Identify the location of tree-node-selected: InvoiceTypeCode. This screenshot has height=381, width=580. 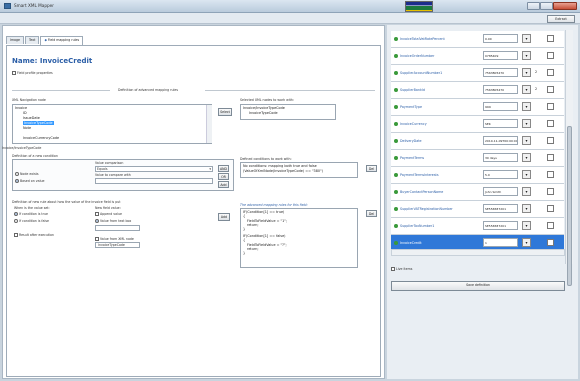
(38, 123).